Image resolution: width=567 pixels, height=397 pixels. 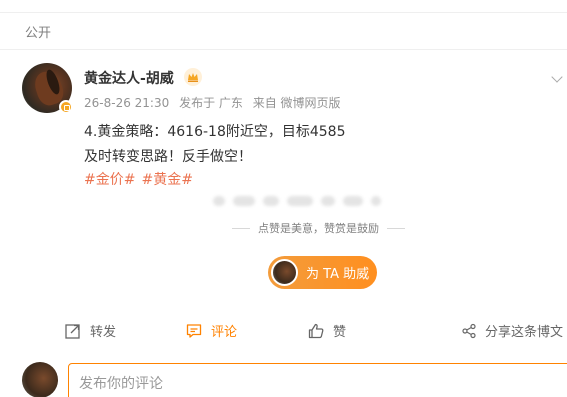 What do you see at coordinates (283, 49) in the screenshot?
I see `section-divider` at bounding box center [283, 49].